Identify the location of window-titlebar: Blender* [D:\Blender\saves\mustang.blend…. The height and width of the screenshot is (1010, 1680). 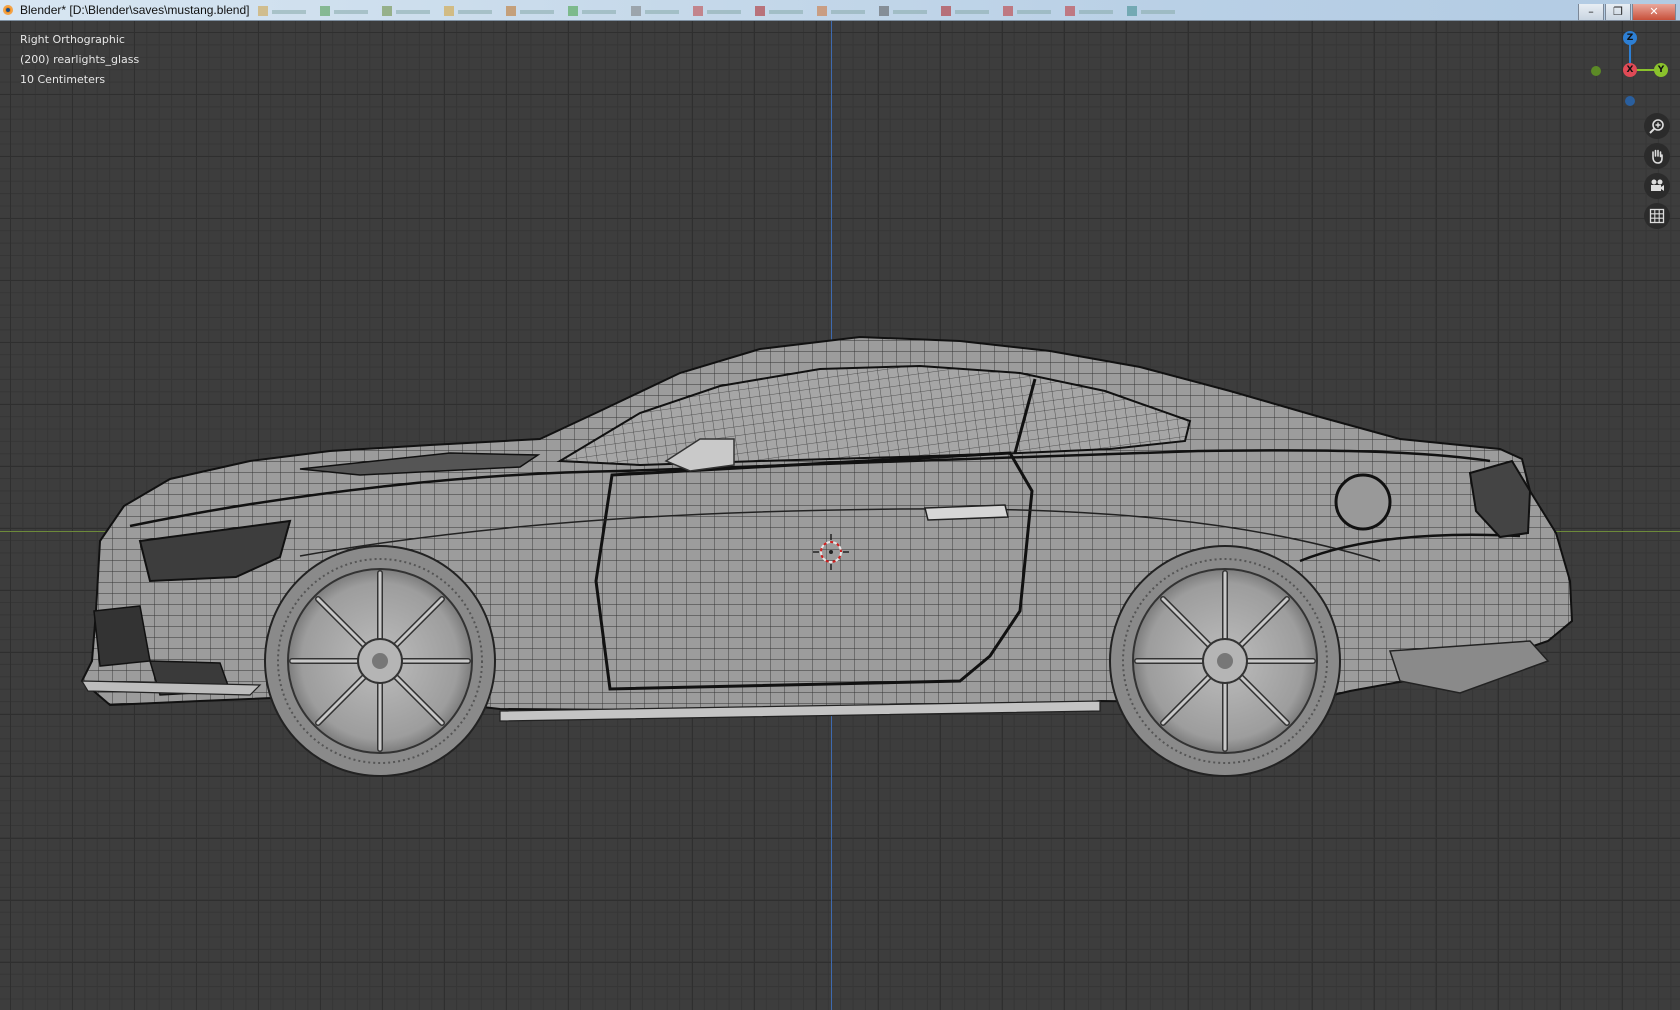
(840, 10).